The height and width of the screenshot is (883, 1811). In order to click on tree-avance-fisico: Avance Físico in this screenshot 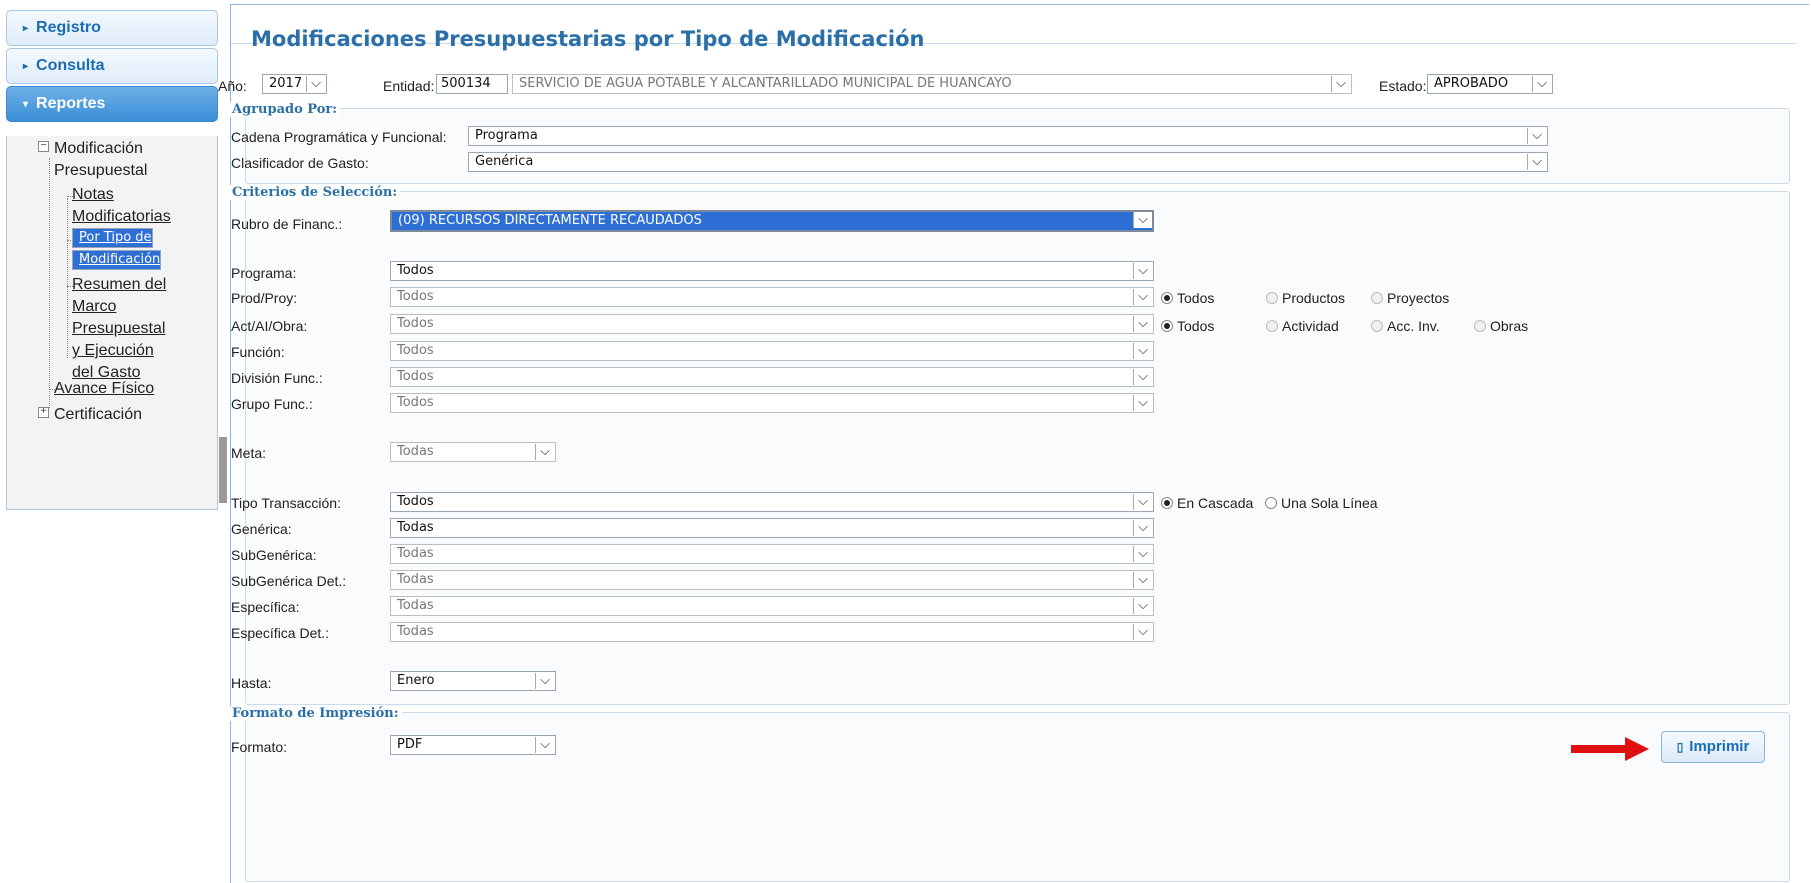, I will do `click(104, 389)`.